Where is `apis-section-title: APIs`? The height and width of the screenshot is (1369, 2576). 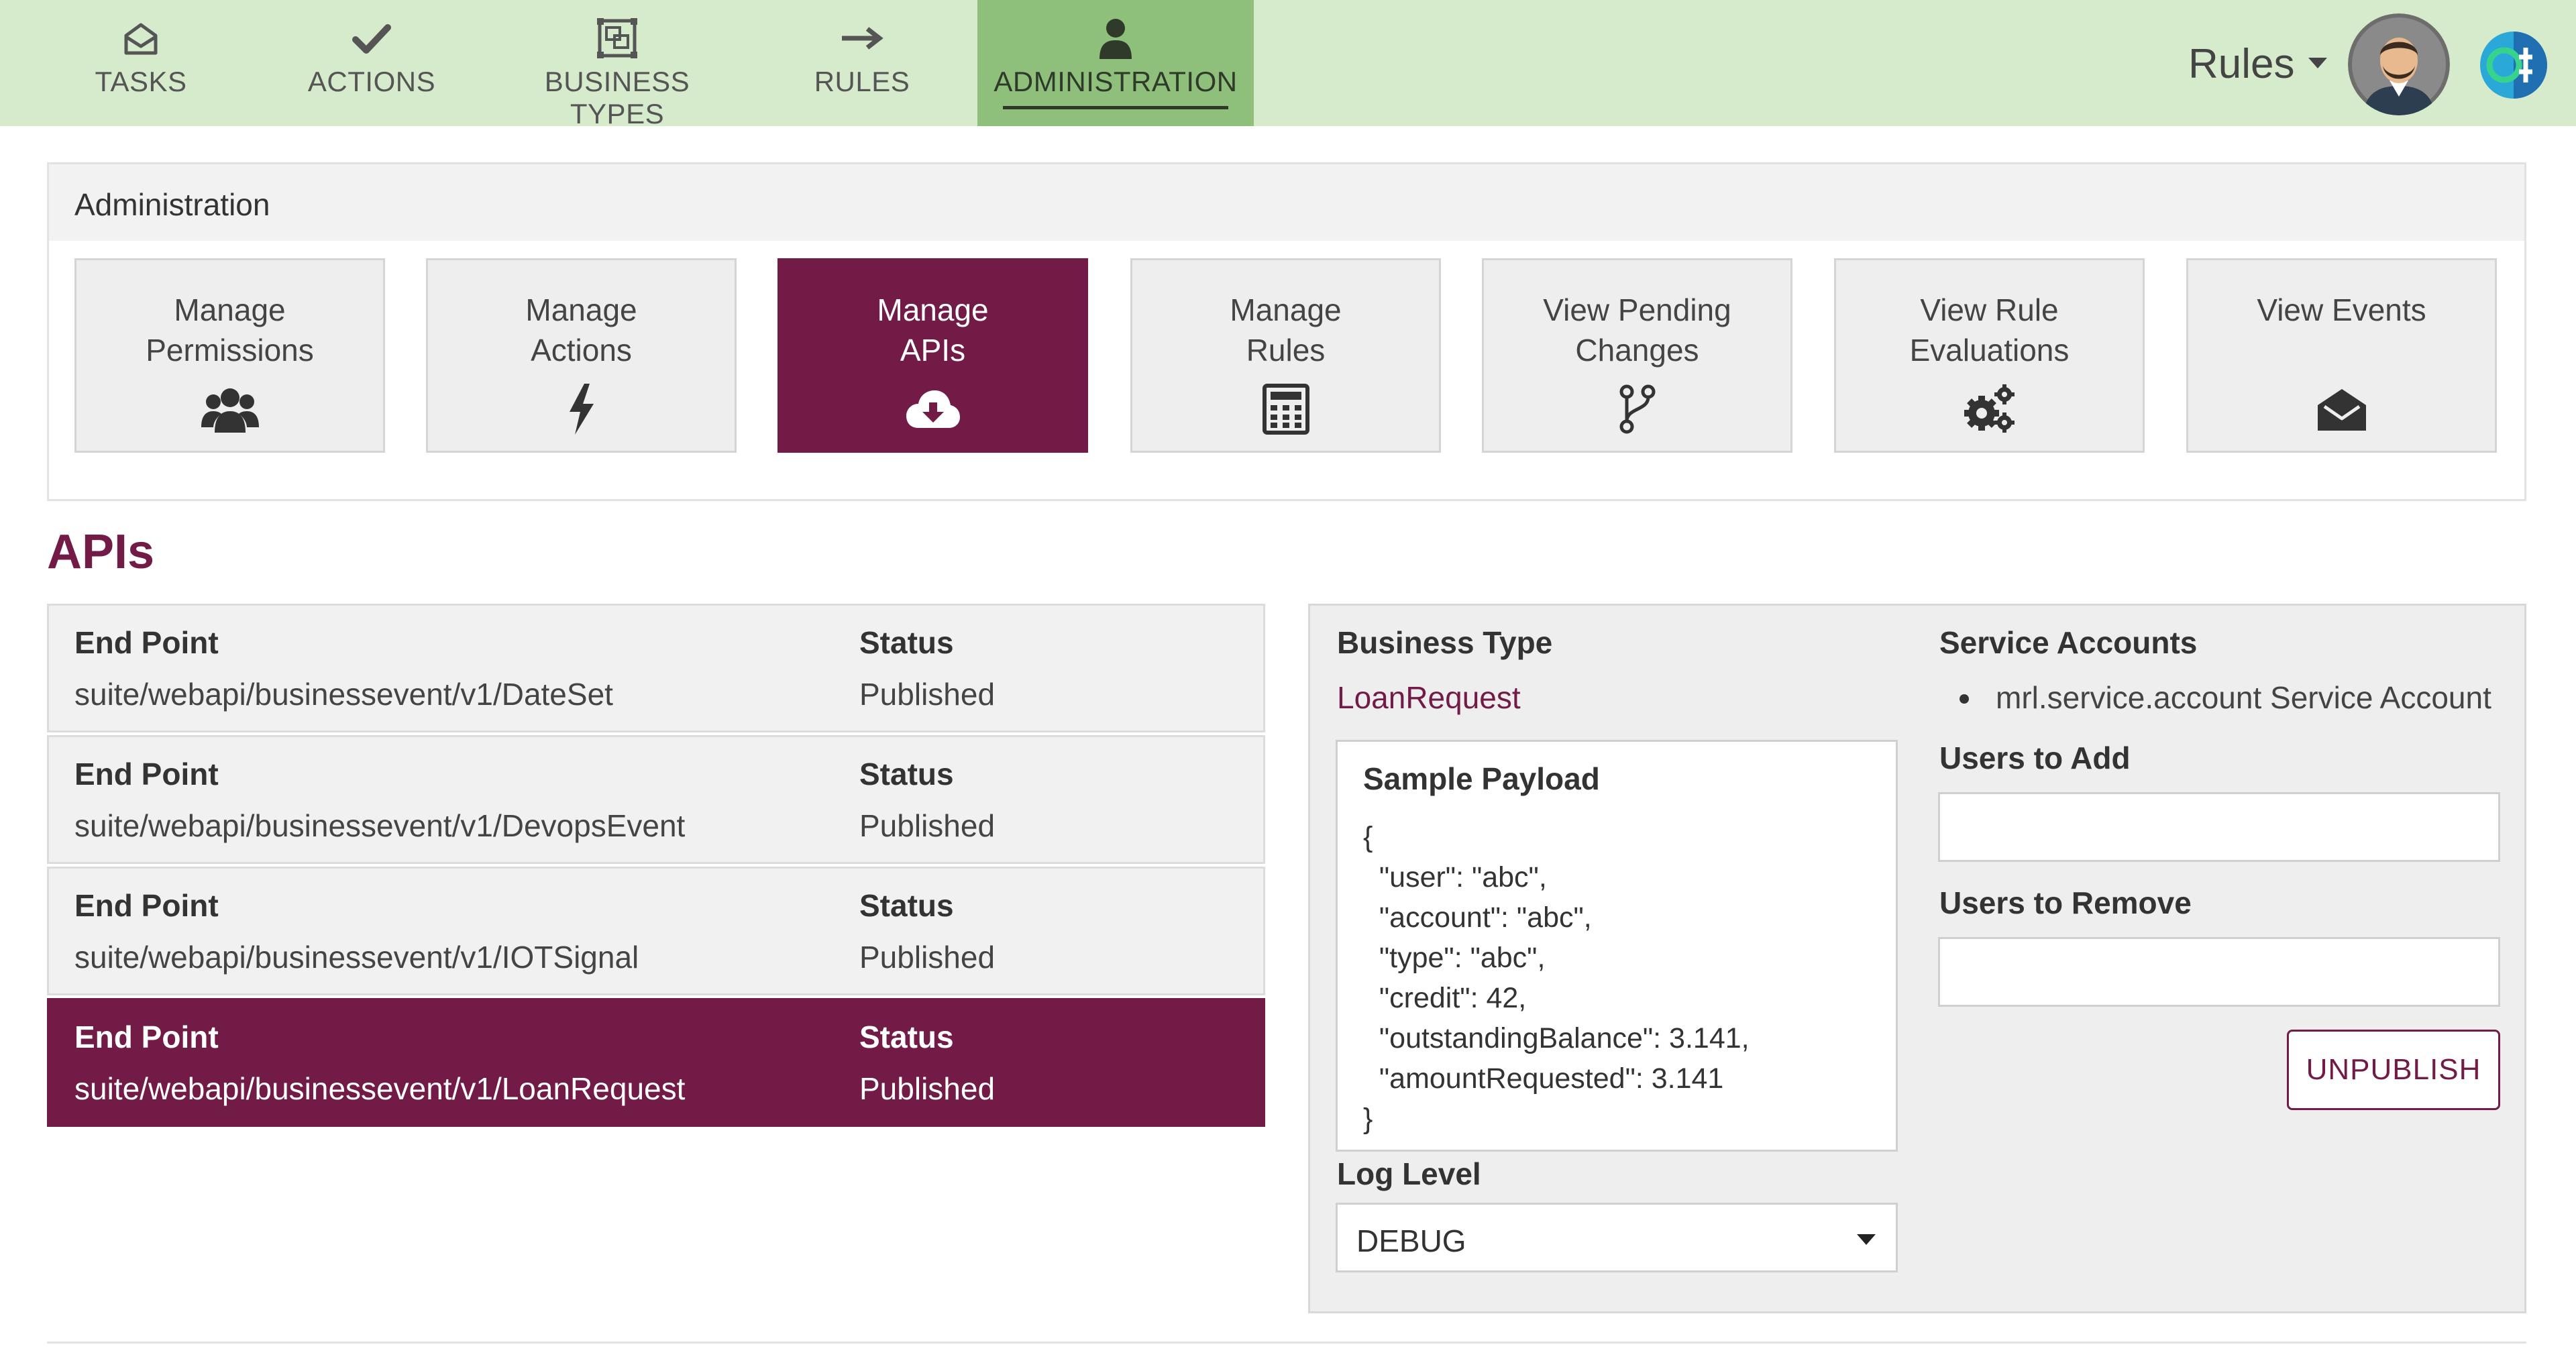 apis-section-title: APIs is located at coordinates (101, 552).